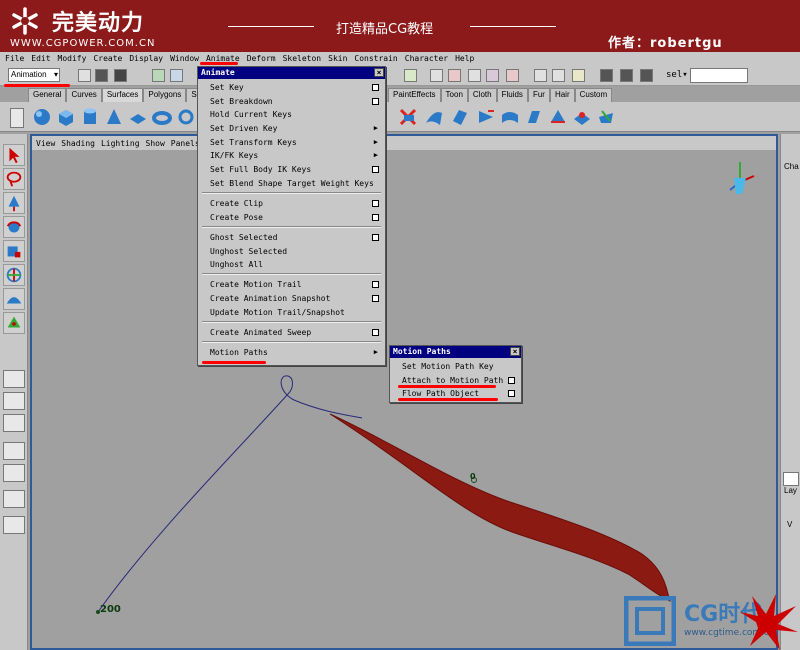 This screenshot has width=800, height=650. What do you see at coordinates (45, 143) in the screenshot?
I see `panel-menu-view: View` at bounding box center [45, 143].